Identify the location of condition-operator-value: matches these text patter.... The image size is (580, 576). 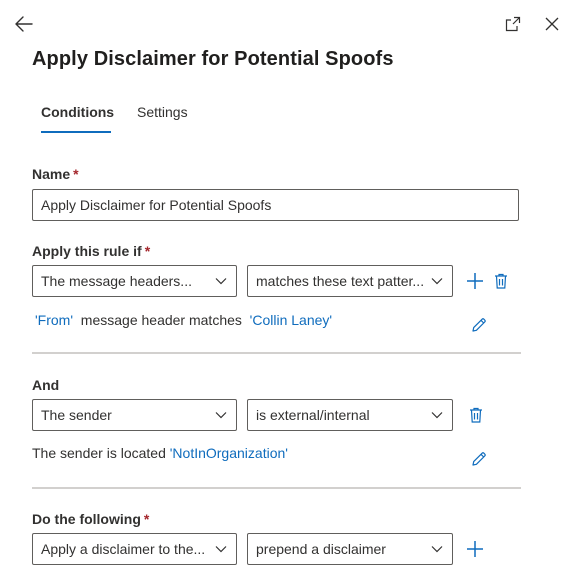
(340, 281).